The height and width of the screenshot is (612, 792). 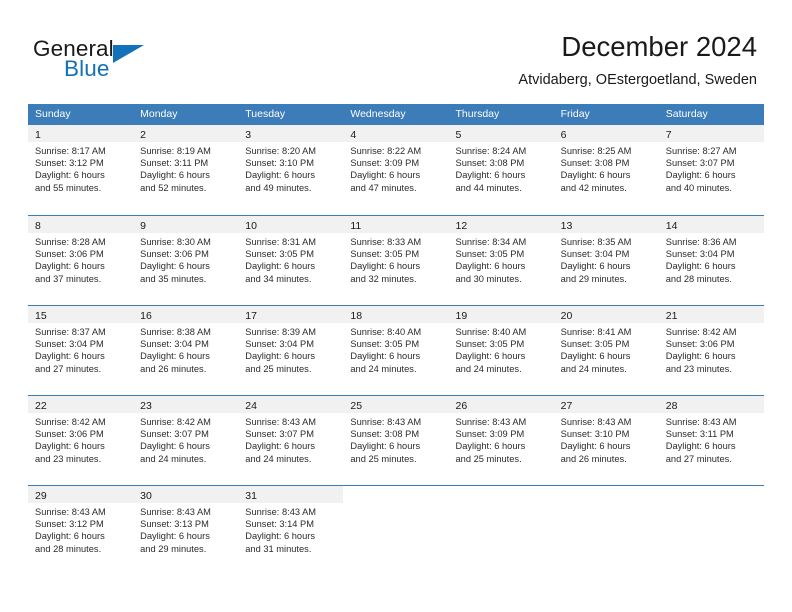 I want to click on sunrise-text: Sunrise: 8:28 AM, so click(x=70, y=242).